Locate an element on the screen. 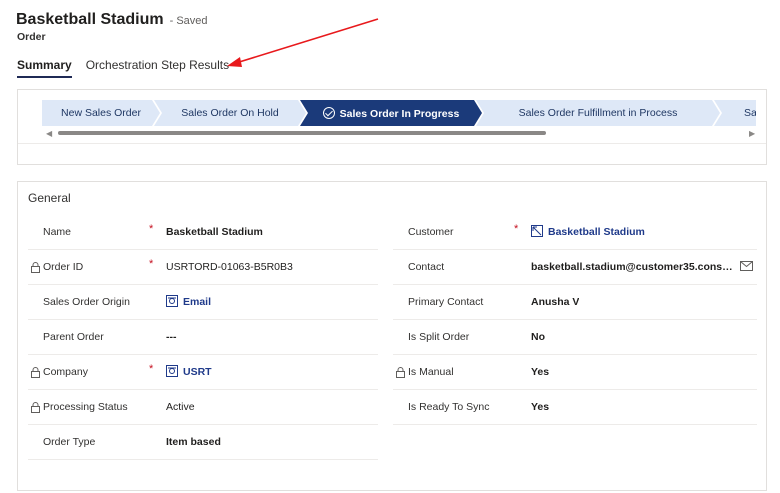 This screenshot has height=493, width=780. field-sales-order-origin: Sales Order Origin Email is located at coordinates (203, 302).